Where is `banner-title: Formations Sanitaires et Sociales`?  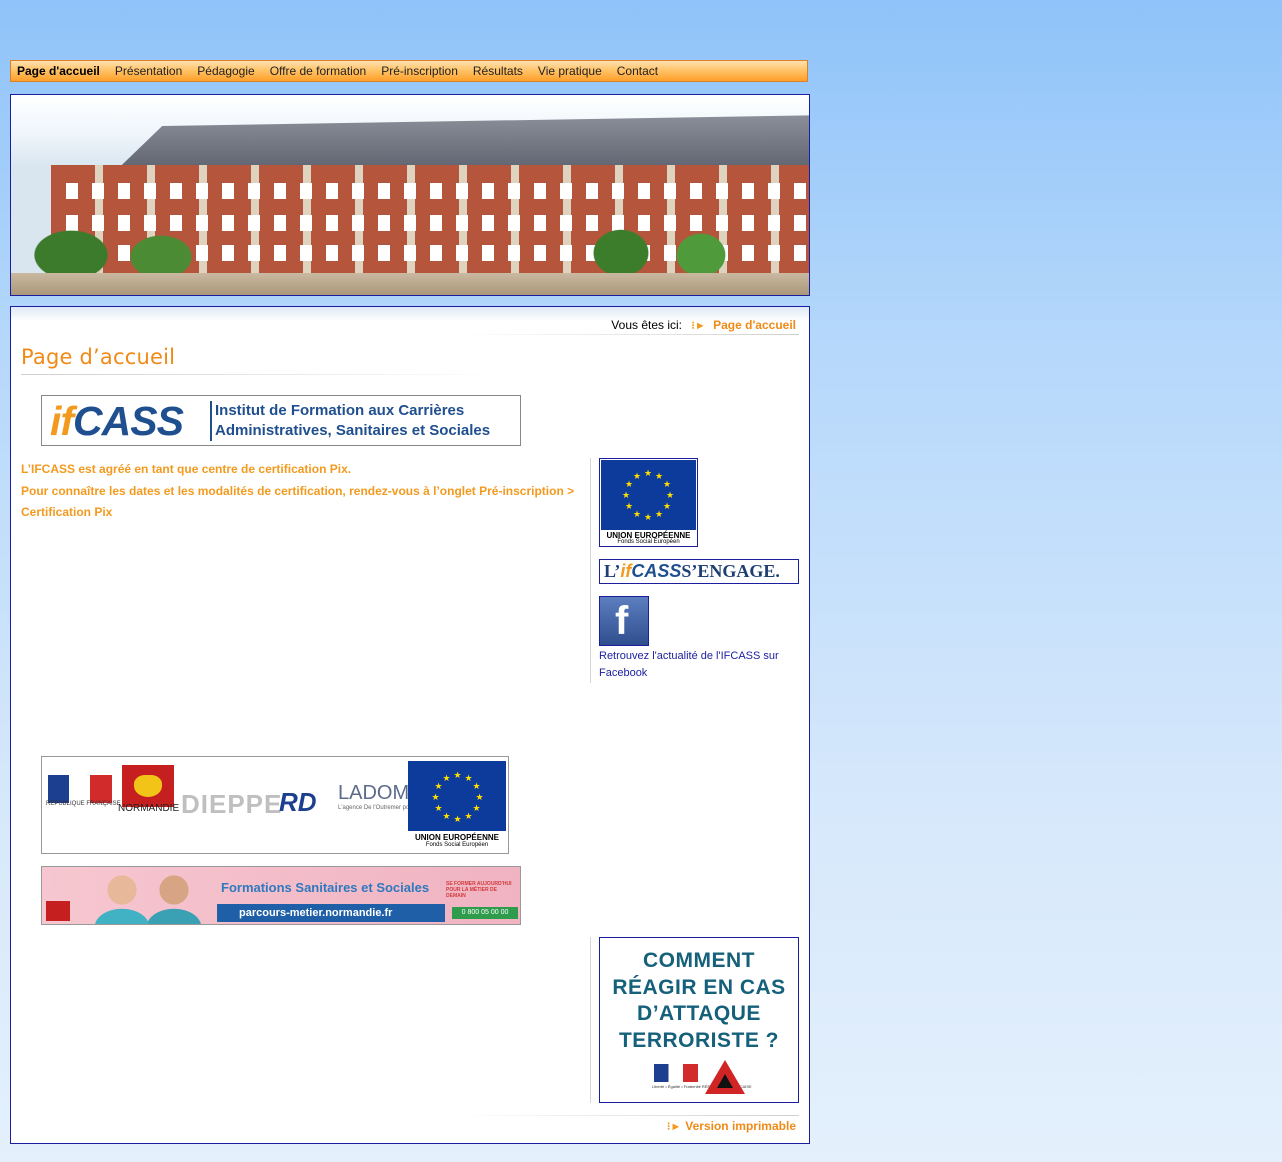
banner-title: Formations Sanitaires et Sociales is located at coordinates (325, 887).